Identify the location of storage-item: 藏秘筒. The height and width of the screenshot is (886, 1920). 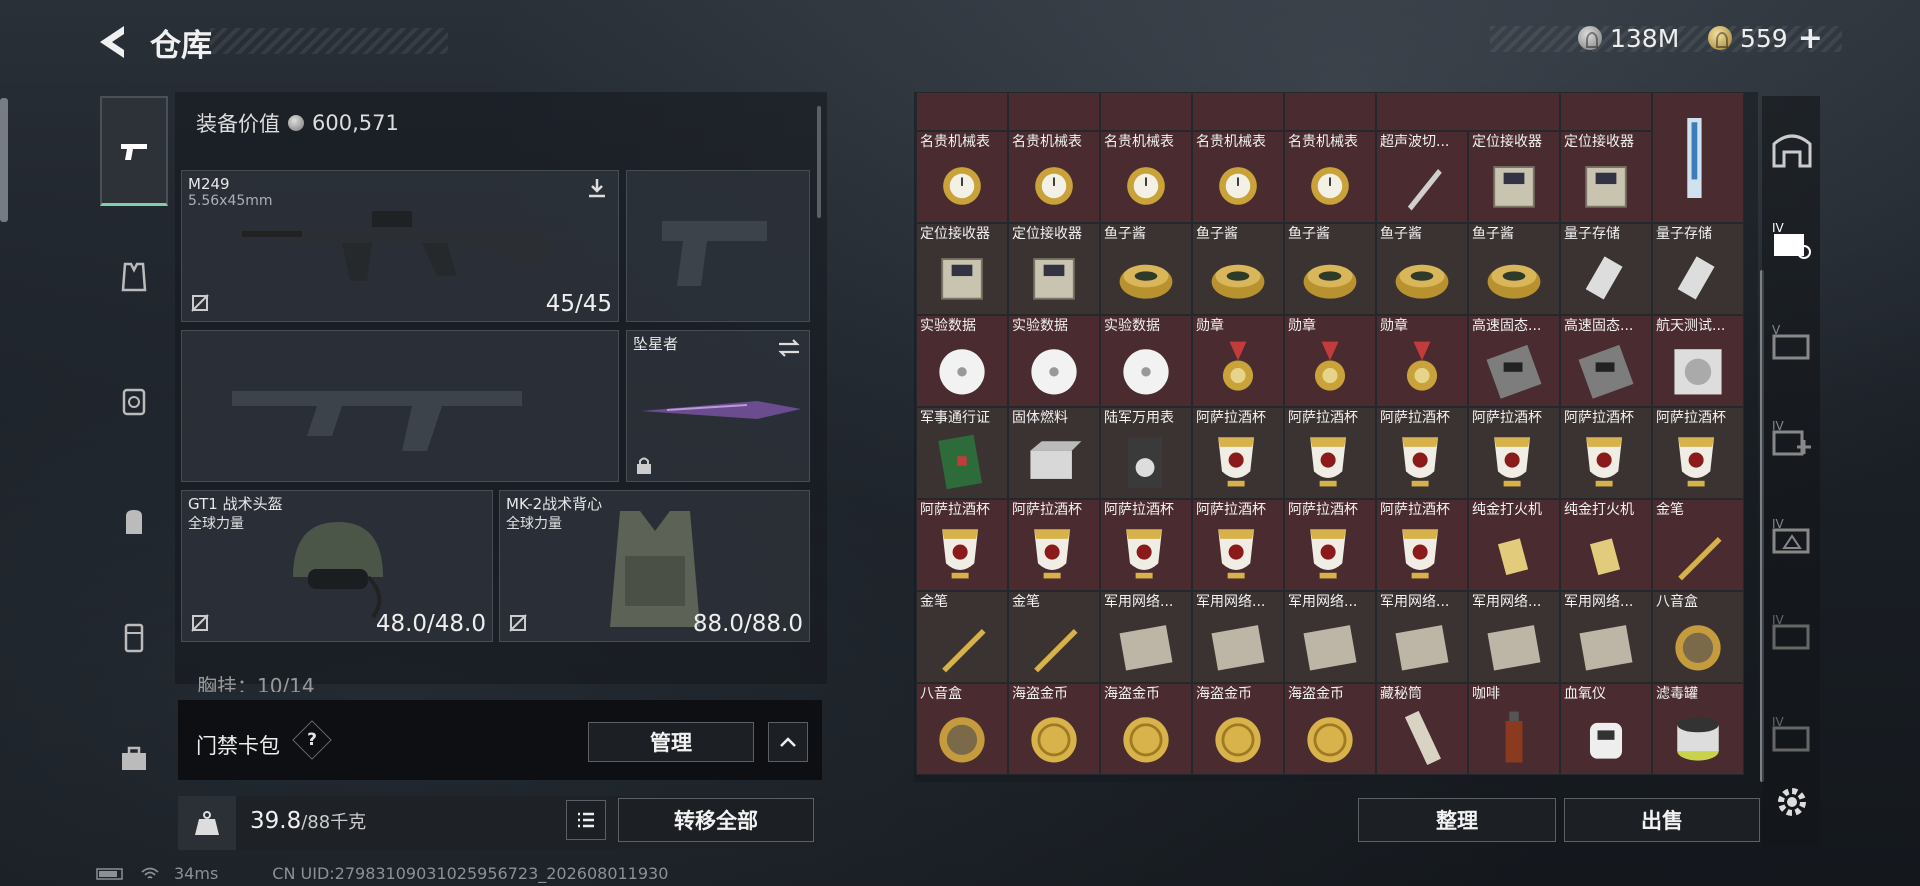
(1422, 729).